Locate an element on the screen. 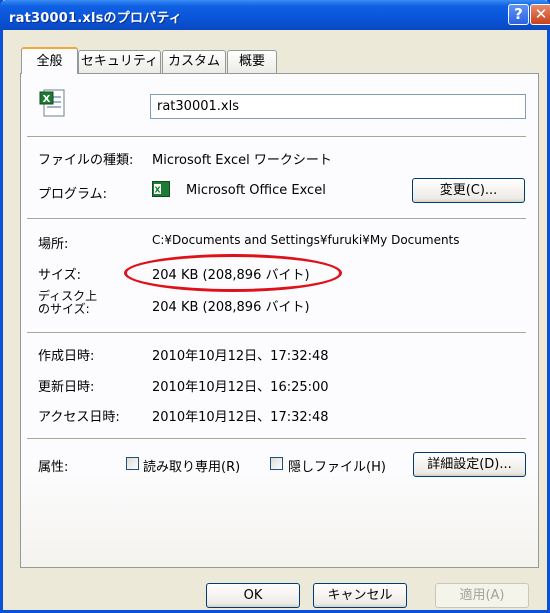  tab-security: セキュリティ is located at coordinates (119, 61).